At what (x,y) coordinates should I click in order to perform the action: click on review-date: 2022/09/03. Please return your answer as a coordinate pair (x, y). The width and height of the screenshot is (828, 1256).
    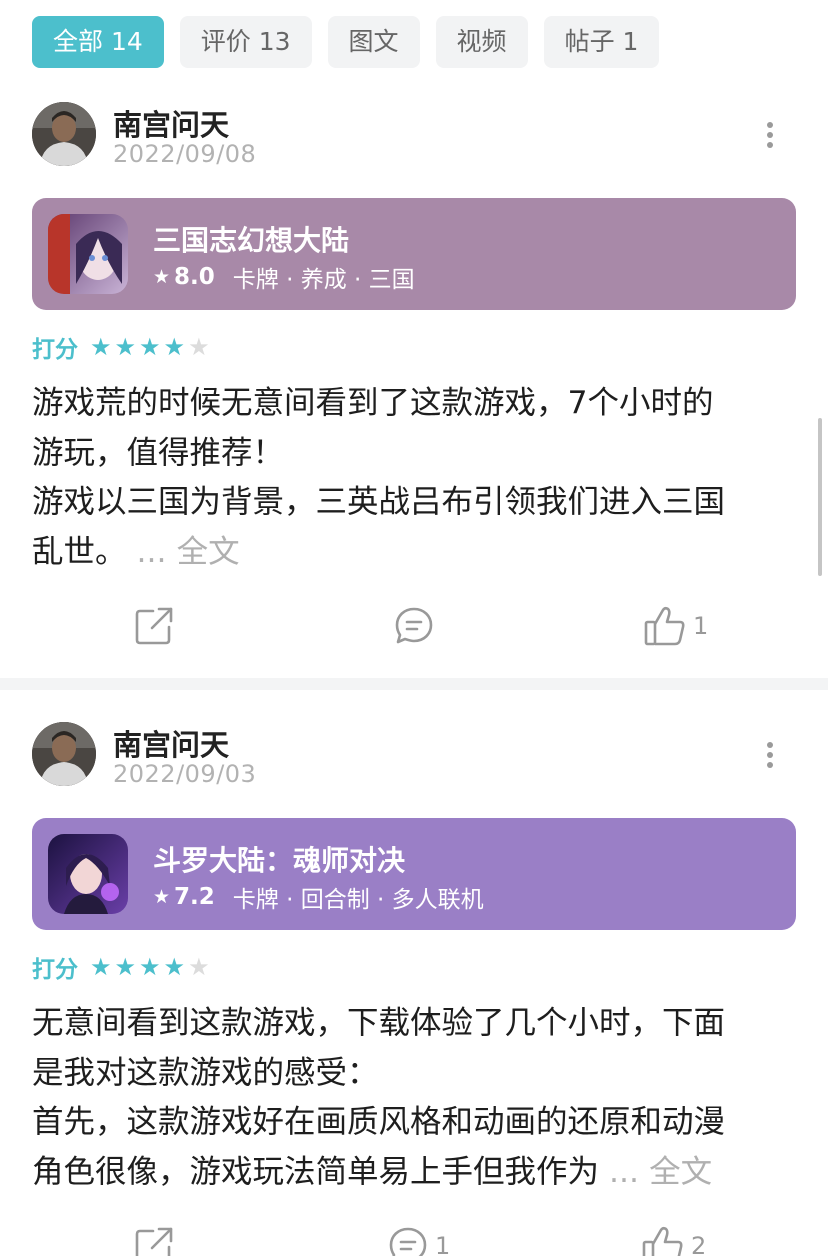
    Looking at the image, I should click on (185, 774).